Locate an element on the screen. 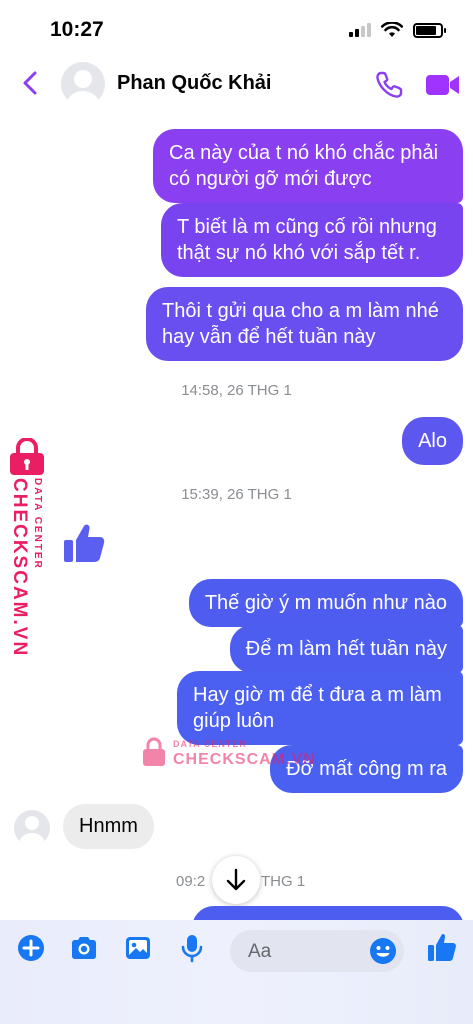 The width and height of the screenshot is (473, 1024). emoji-smile-icon is located at coordinates (383, 951).